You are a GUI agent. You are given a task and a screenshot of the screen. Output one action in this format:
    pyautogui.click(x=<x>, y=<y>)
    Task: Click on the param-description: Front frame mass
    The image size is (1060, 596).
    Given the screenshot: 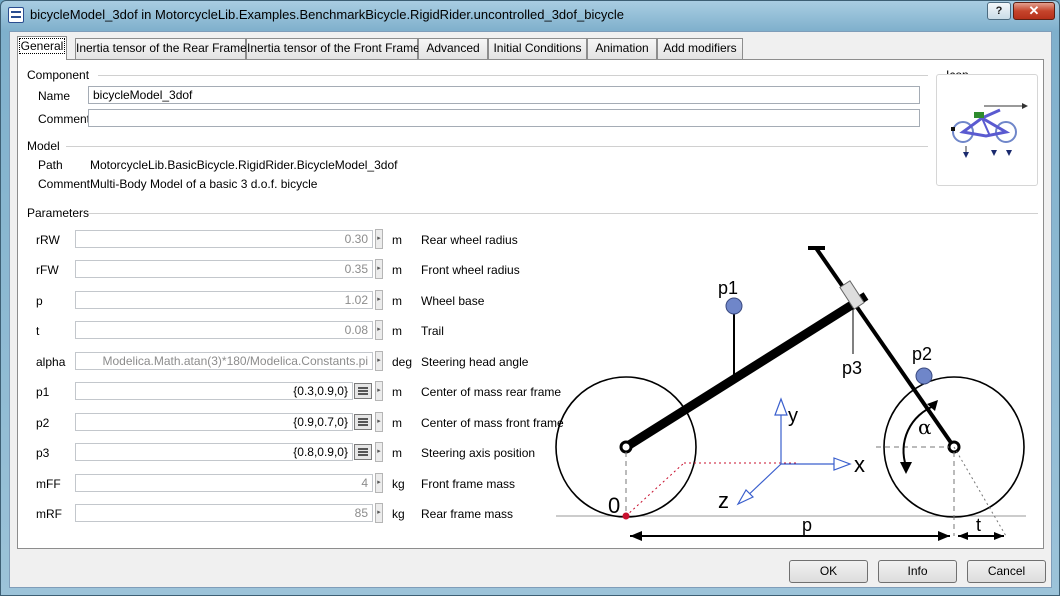 What is the action you would take?
    pyautogui.click(x=468, y=484)
    